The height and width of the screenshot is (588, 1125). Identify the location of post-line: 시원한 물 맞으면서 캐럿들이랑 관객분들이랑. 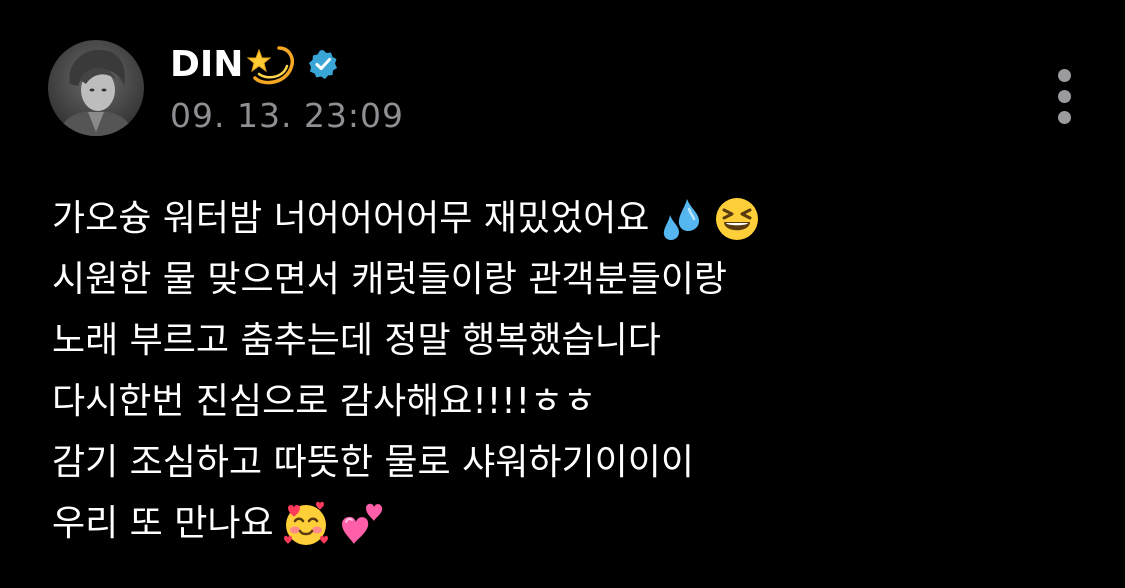
(572, 279).